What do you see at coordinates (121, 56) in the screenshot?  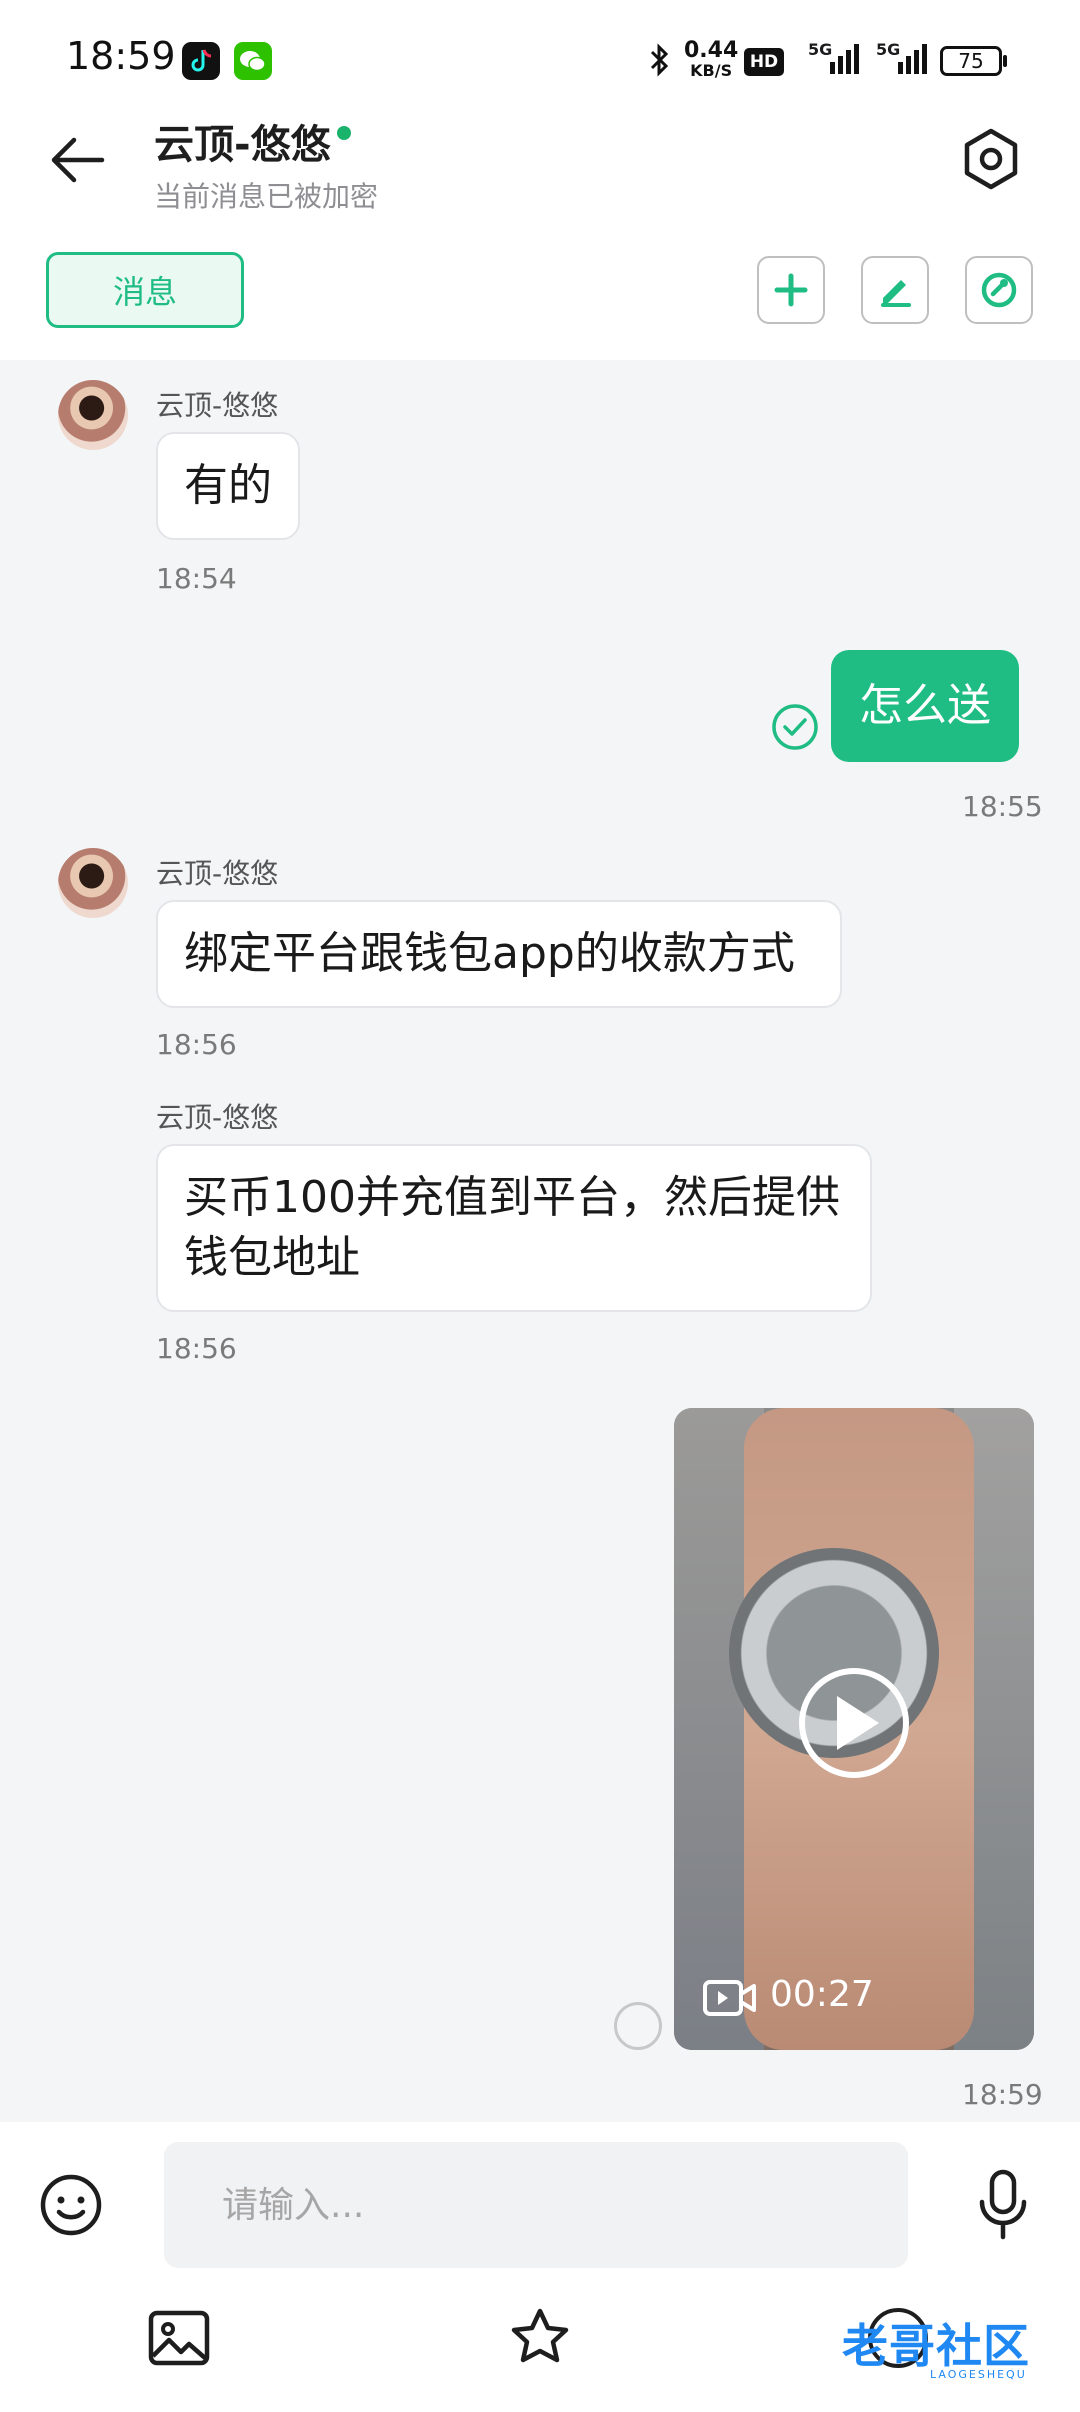 I see `status-time: 18:59` at bounding box center [121, 56].